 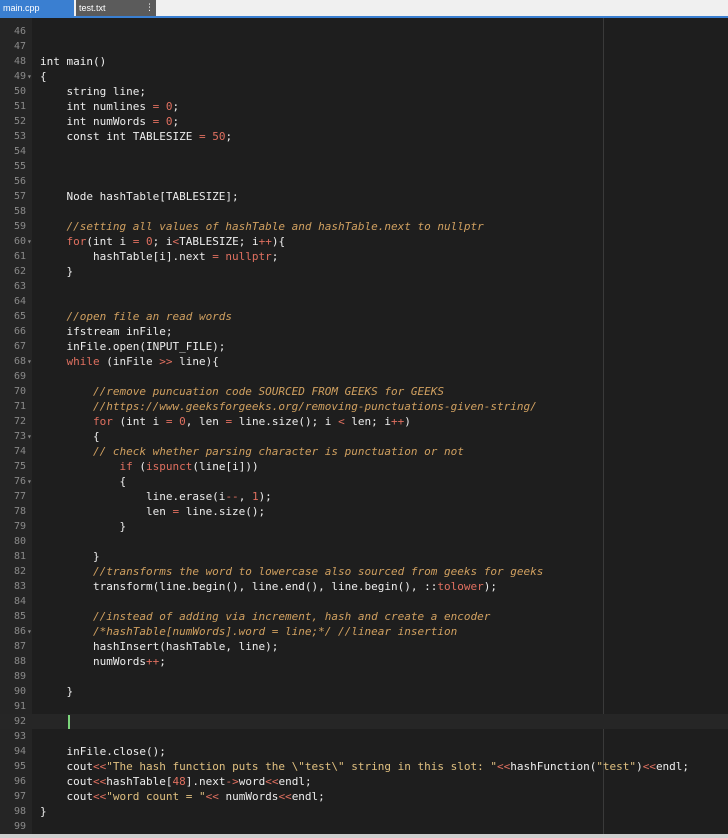 What do you see at coordinates (19, 796) in the screenshot?
I see `line-number: 97` at bounding box center [19, 796].